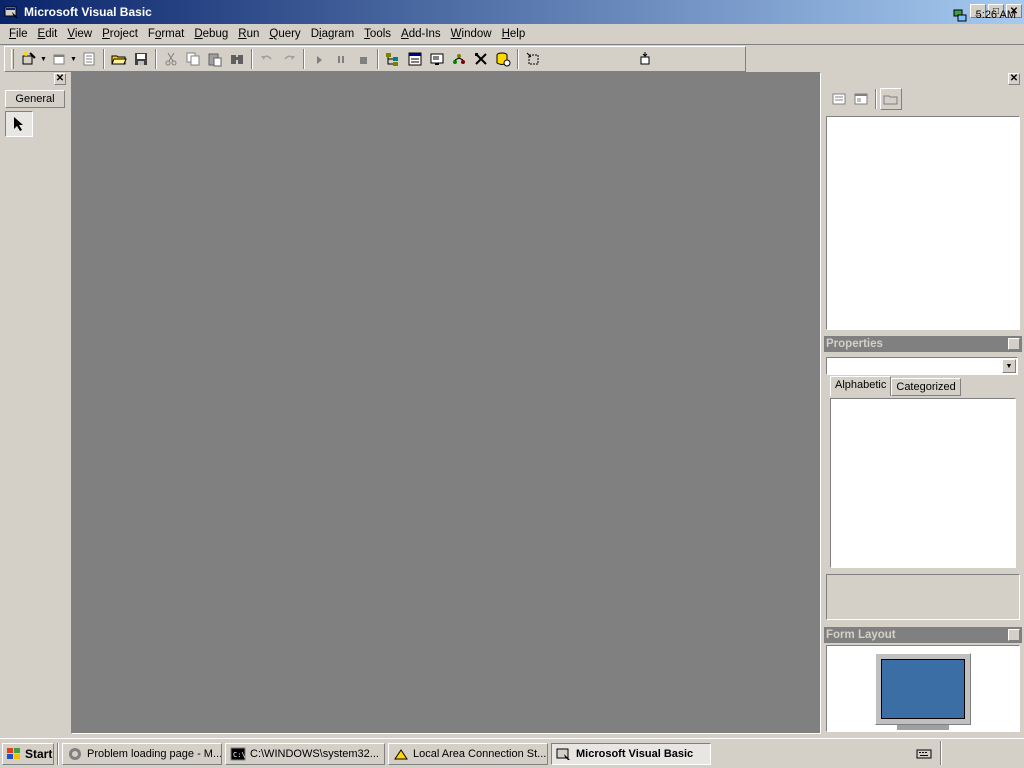 This screenshot has height=768, width=1024. What do you see at coordinates (75, 753) in the screenshot?
I see `firefox-icon` at bounding box center [75, 753].